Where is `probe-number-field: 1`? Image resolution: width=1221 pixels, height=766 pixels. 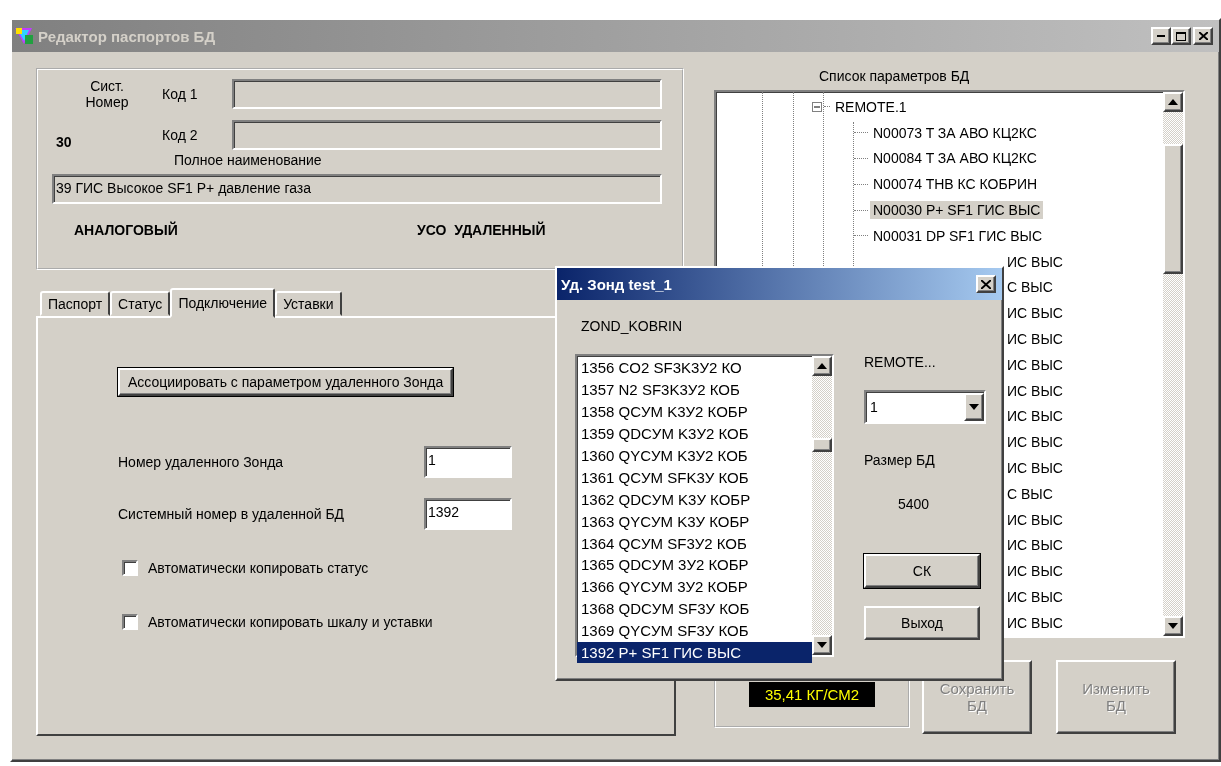 probe-number-field: 1 is located at coordinates (468, 462).